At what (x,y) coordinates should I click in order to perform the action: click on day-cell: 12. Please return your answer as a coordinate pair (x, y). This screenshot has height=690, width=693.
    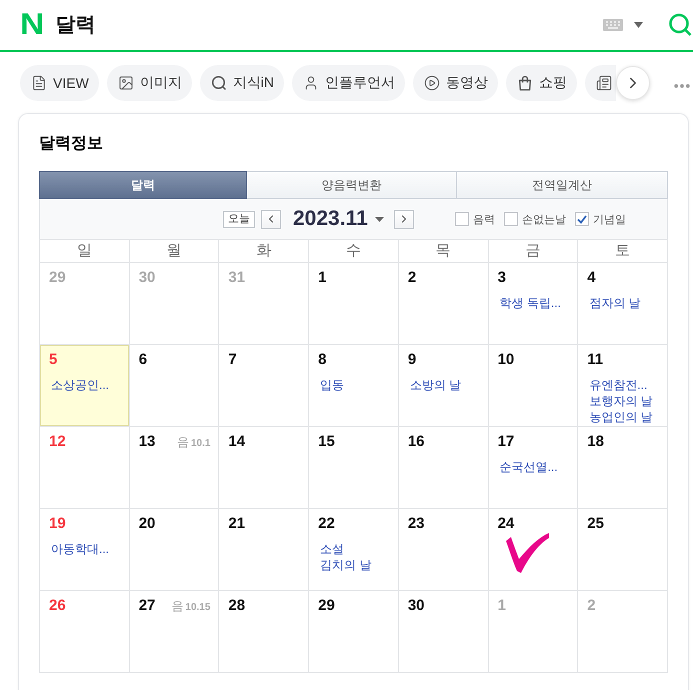
    Looking at the image, I should click on (85, 468).